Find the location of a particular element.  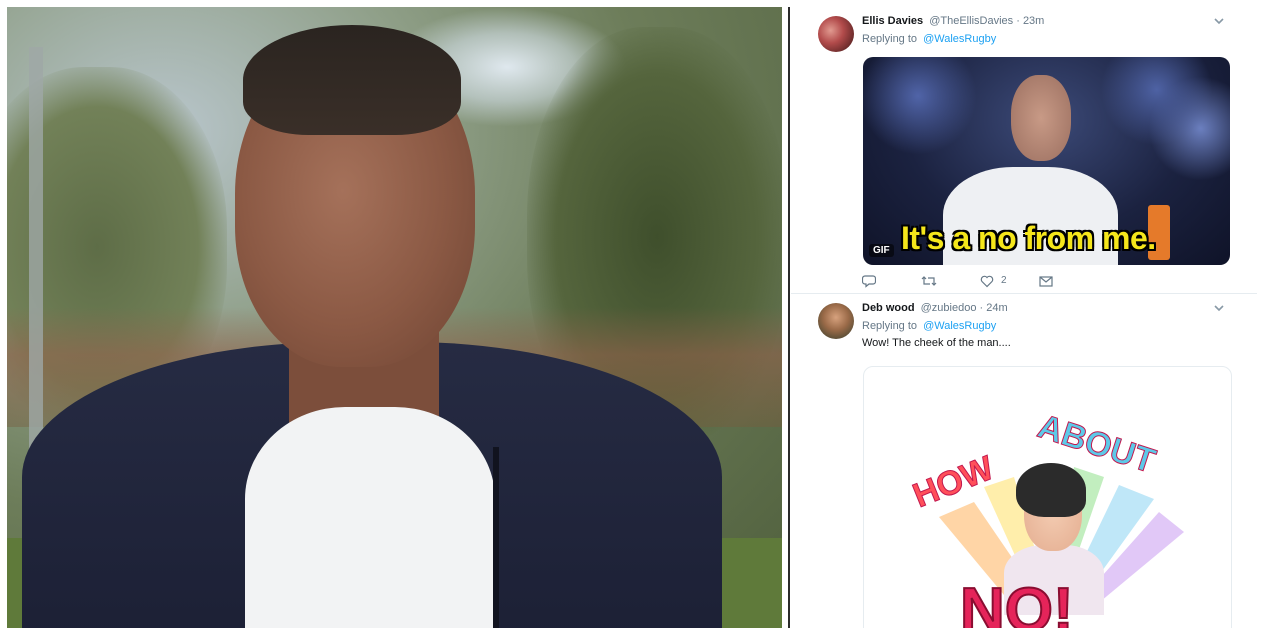

tweet-header: Ellis Davies @TheEllisDavies · 23m is located at coordinates (953, 21).